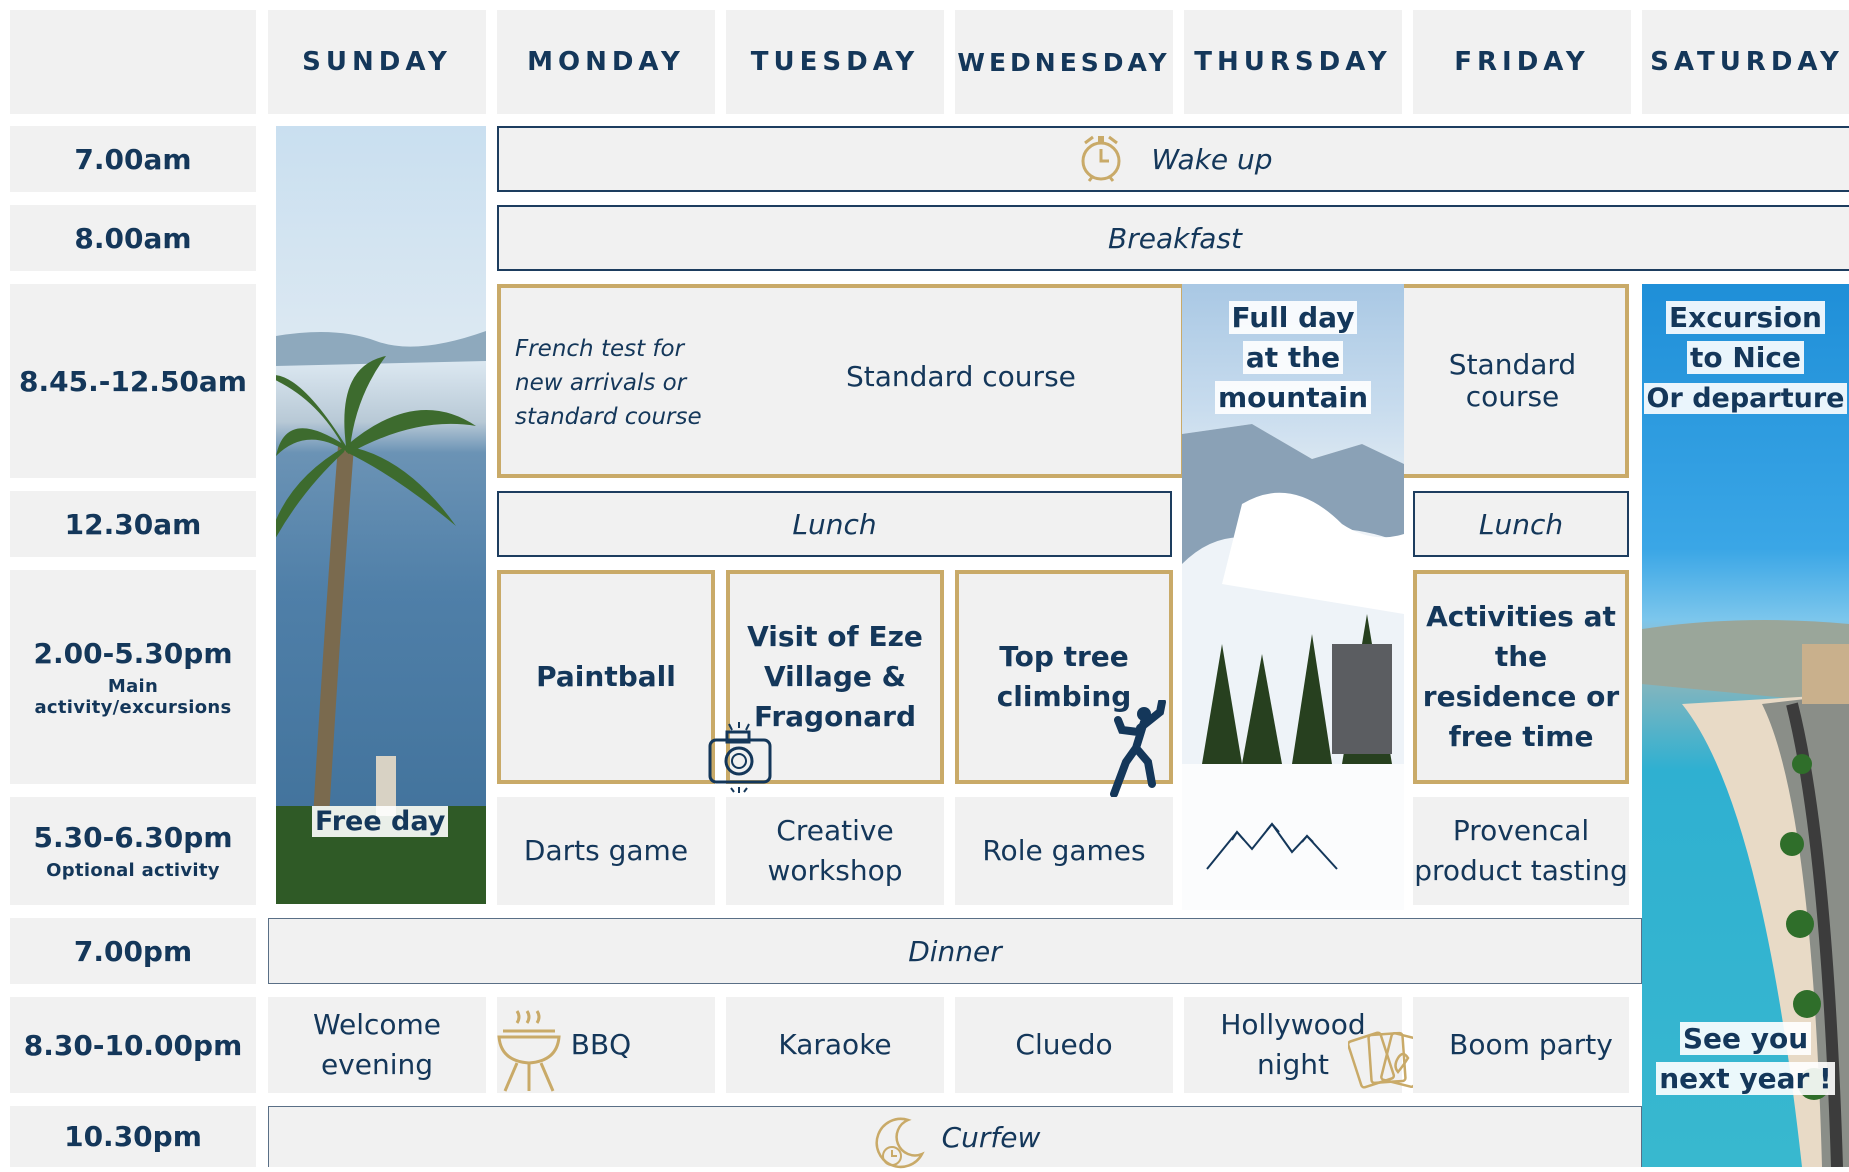 This screenshot has width=1849, height=1172. I want to click on header-wednesday: WEDNESDAY, so click(1064, 62).